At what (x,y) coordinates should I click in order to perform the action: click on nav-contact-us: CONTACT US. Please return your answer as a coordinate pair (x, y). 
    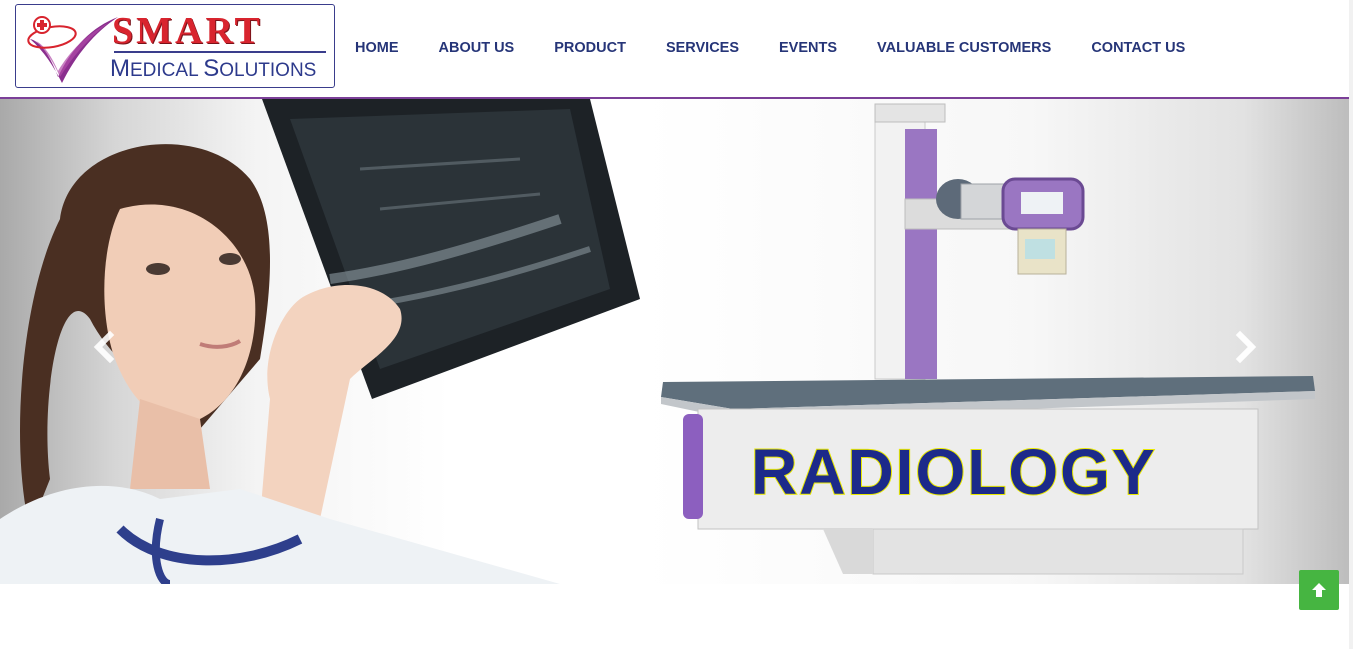
    Looking at the image, I should click on (1138, 48).